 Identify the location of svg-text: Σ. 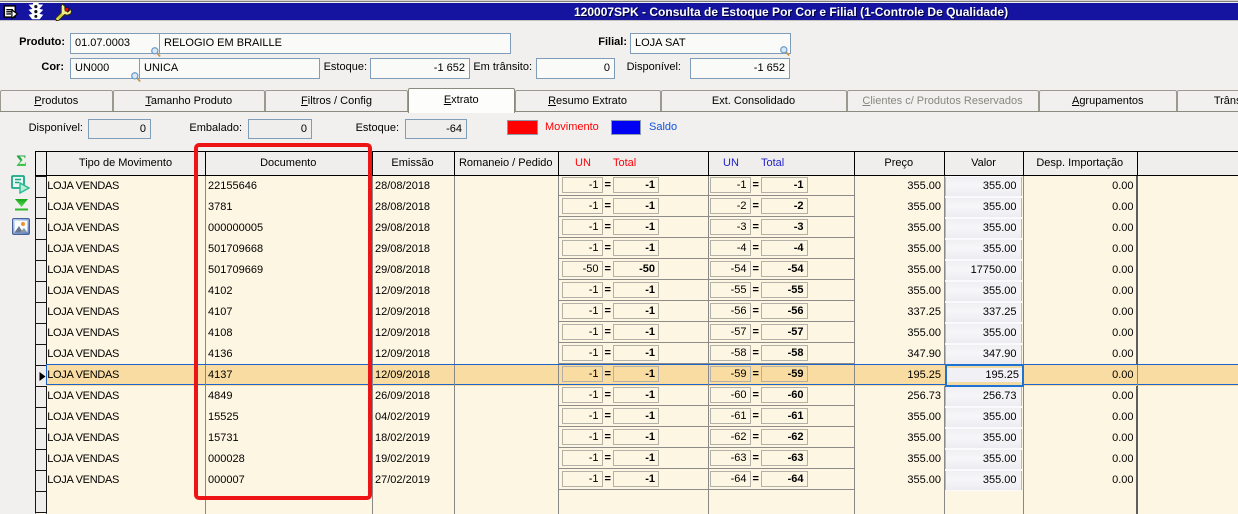
(21, 160).